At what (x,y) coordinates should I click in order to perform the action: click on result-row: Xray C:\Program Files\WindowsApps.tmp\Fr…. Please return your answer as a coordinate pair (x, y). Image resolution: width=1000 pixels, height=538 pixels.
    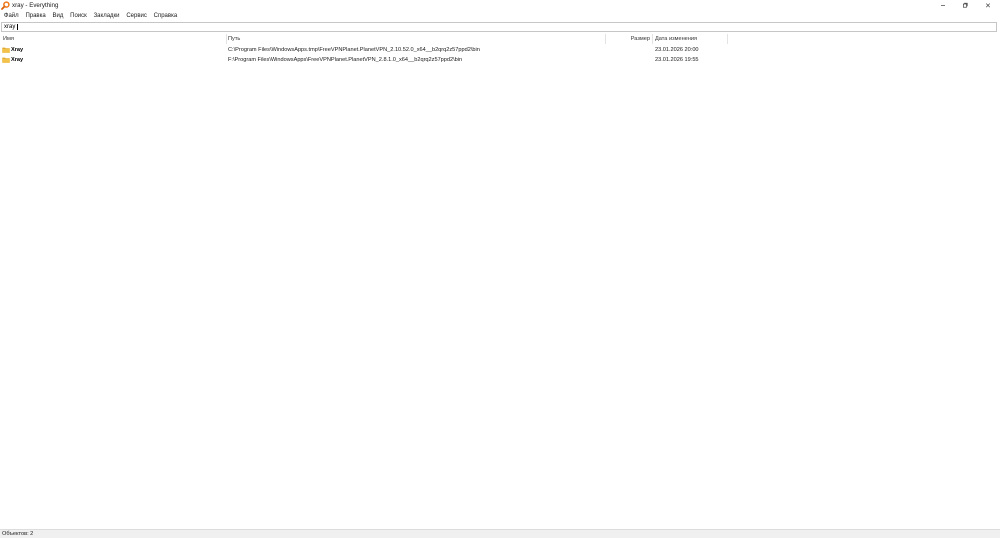
    Looking at the image, I should click on (500, 50).